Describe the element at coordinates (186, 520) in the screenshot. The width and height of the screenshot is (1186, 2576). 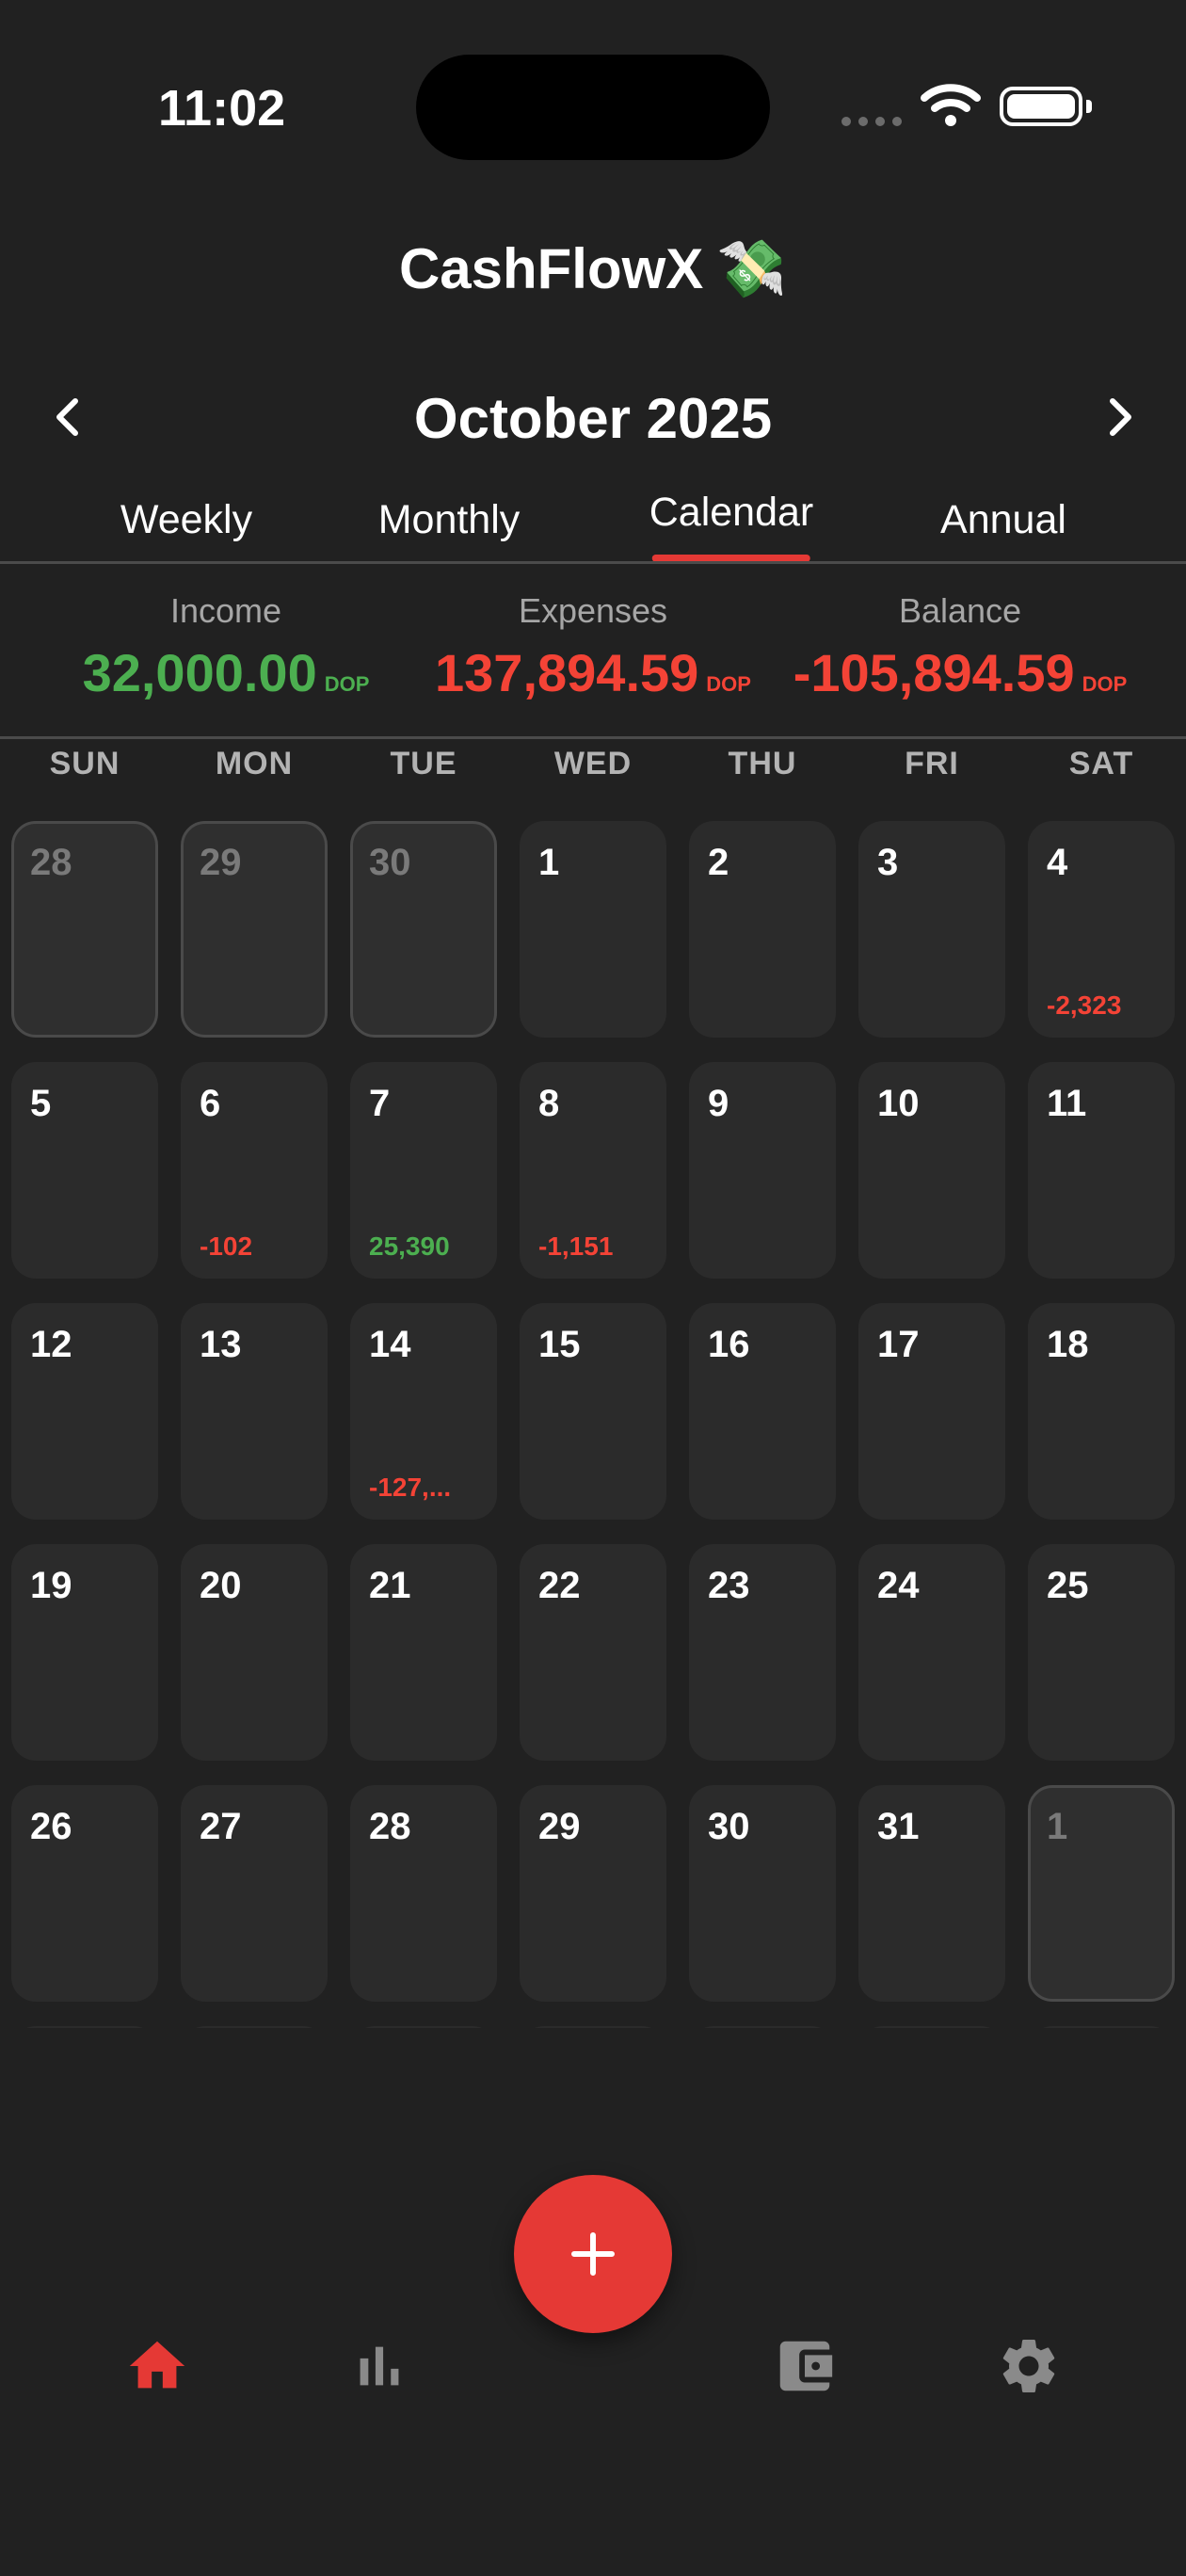
I see `tab-weekly: Weekly` at that location.